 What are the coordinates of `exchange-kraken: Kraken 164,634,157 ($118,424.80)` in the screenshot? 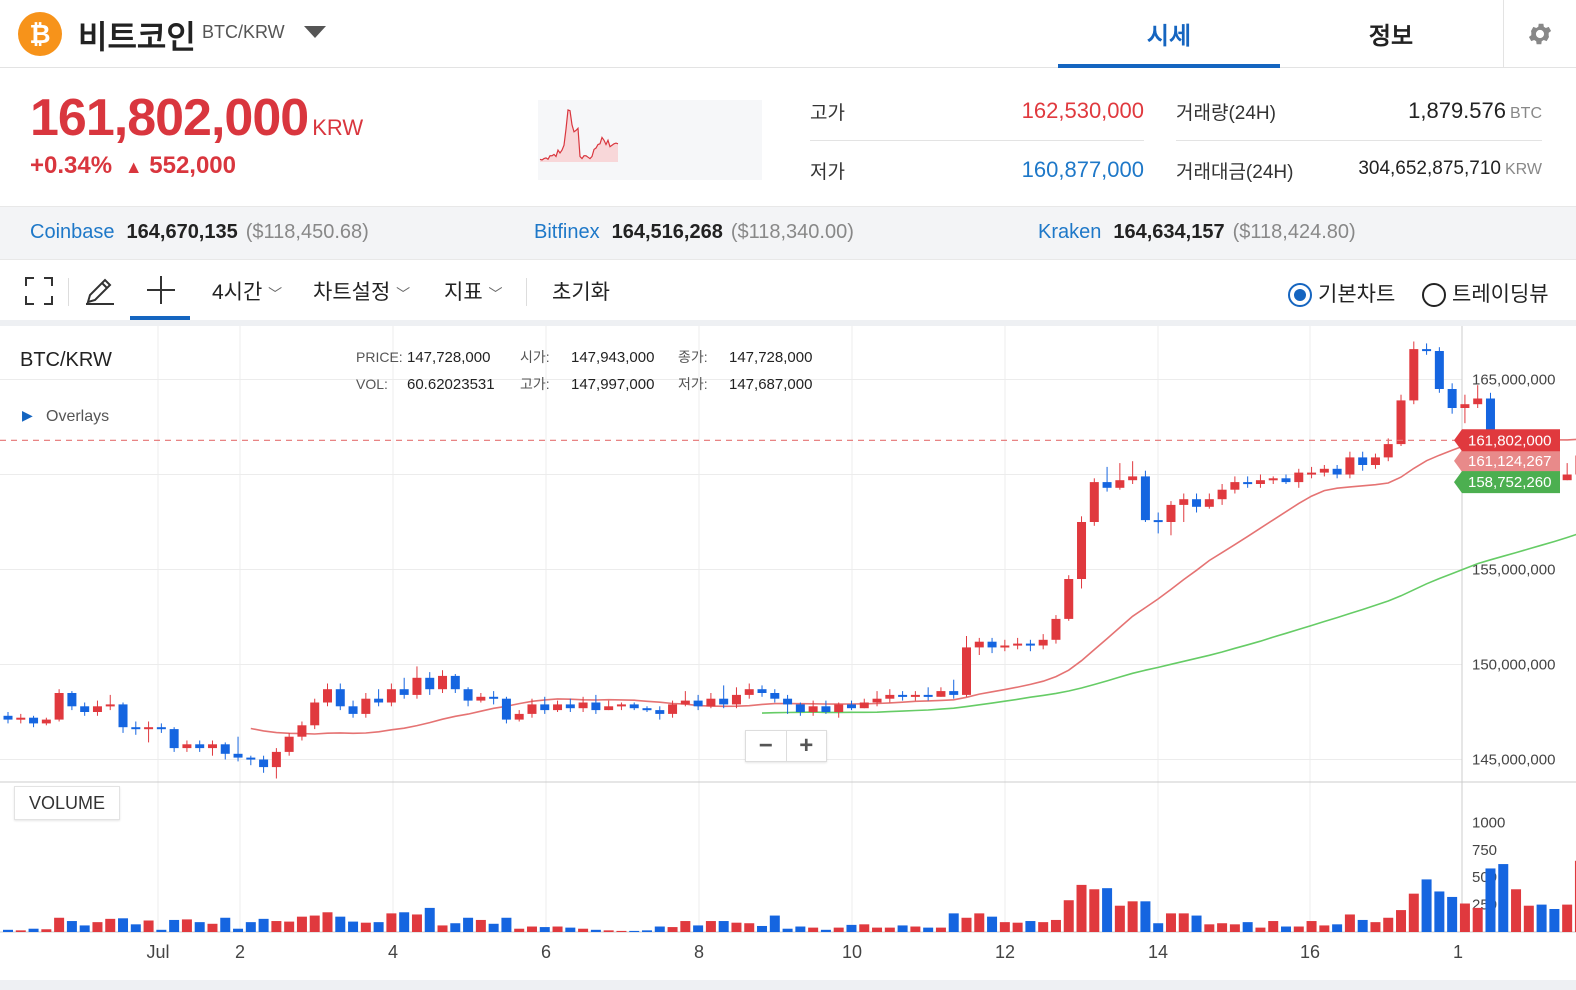 It's located at (1197, 232).